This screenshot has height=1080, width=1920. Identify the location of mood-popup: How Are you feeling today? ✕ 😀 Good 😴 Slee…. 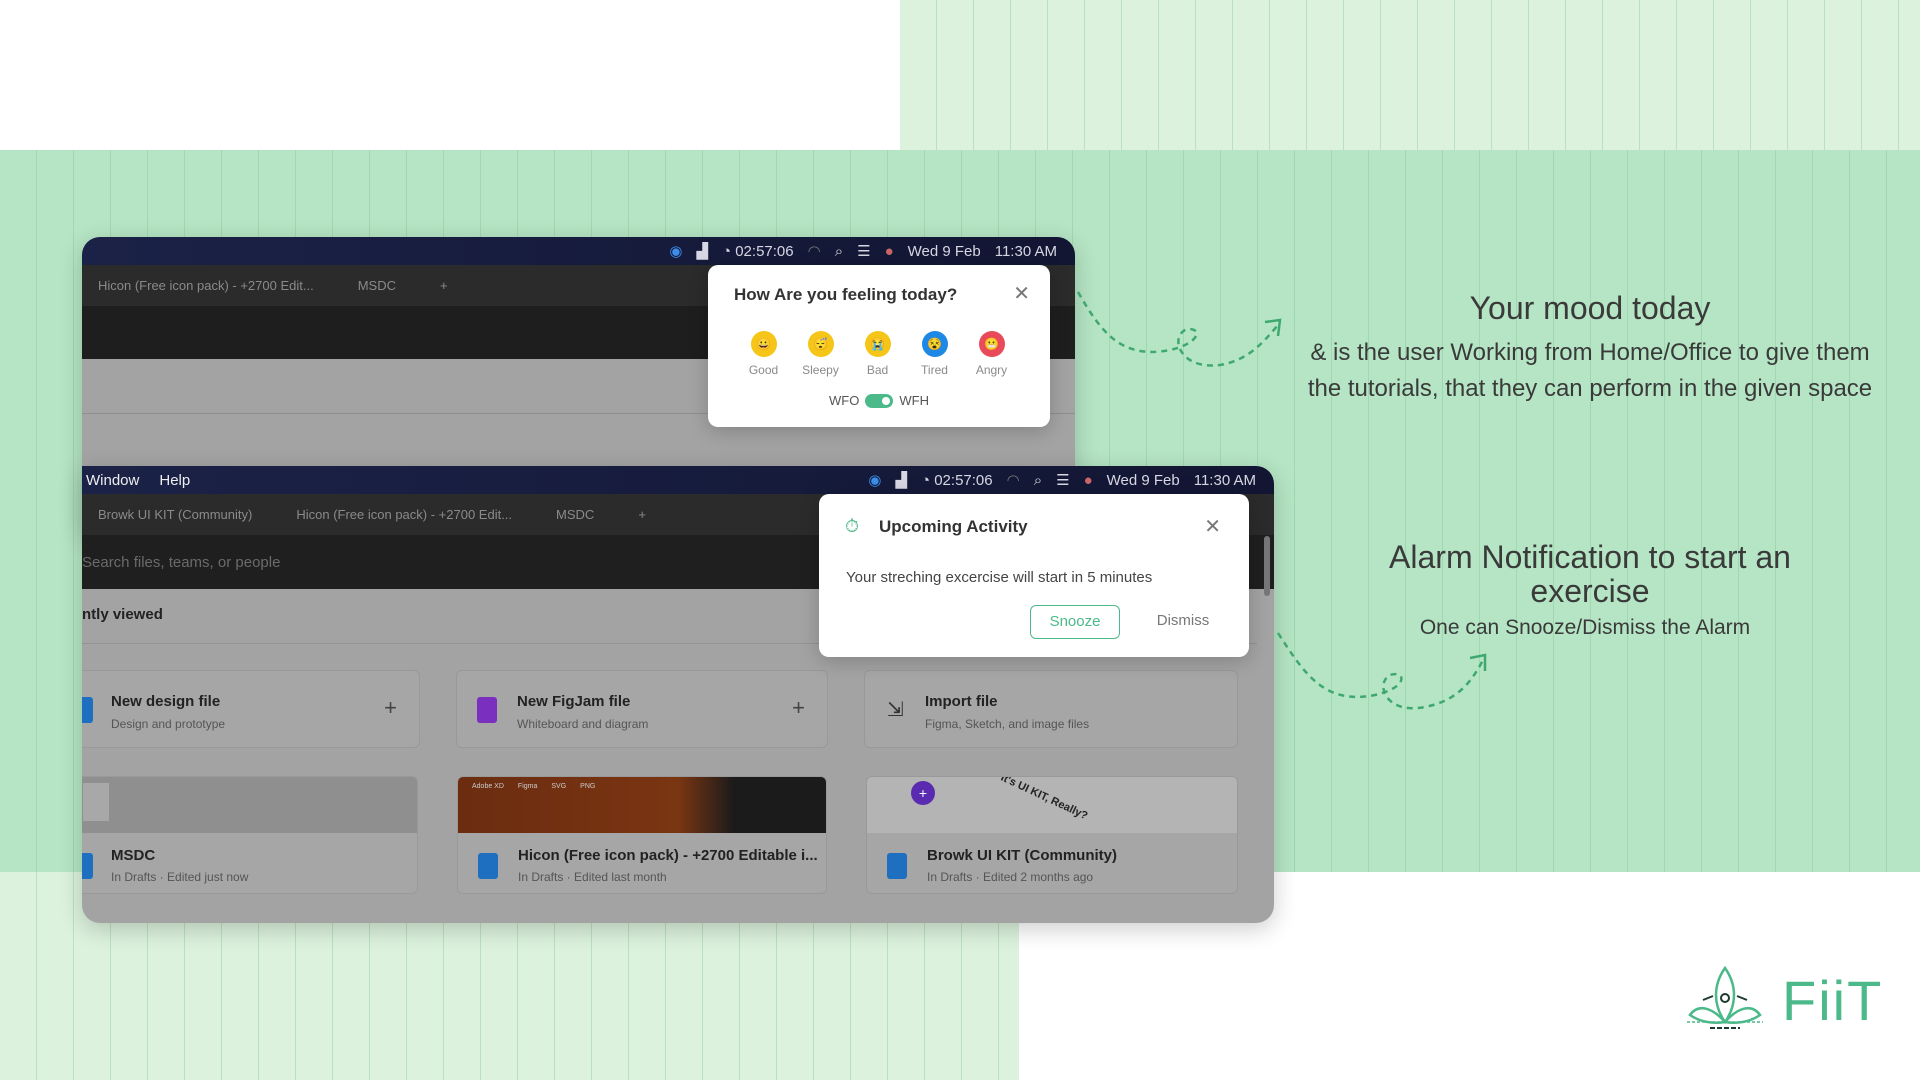
(879, 346).